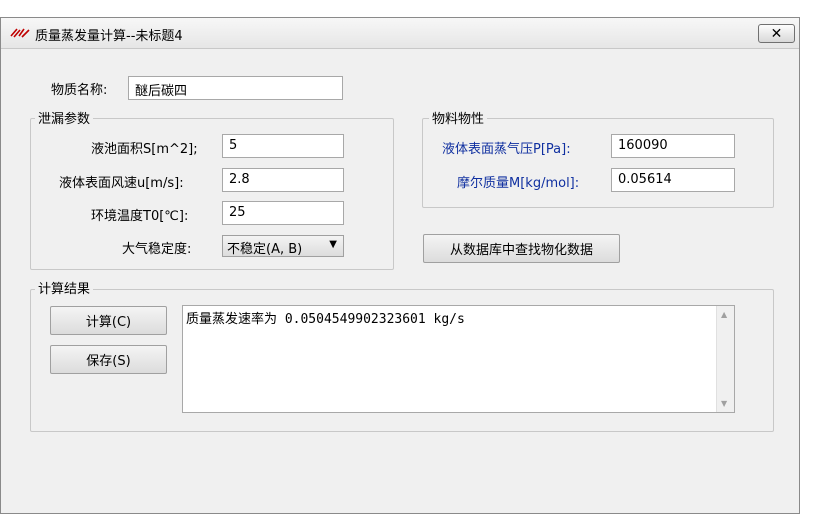 This screenshot has width=814, height=514. What do you see at coordinates (333, 244) in the screenshot?
I see `dropdown-arrow-icon: ▼` at bounding box center [333, 244].